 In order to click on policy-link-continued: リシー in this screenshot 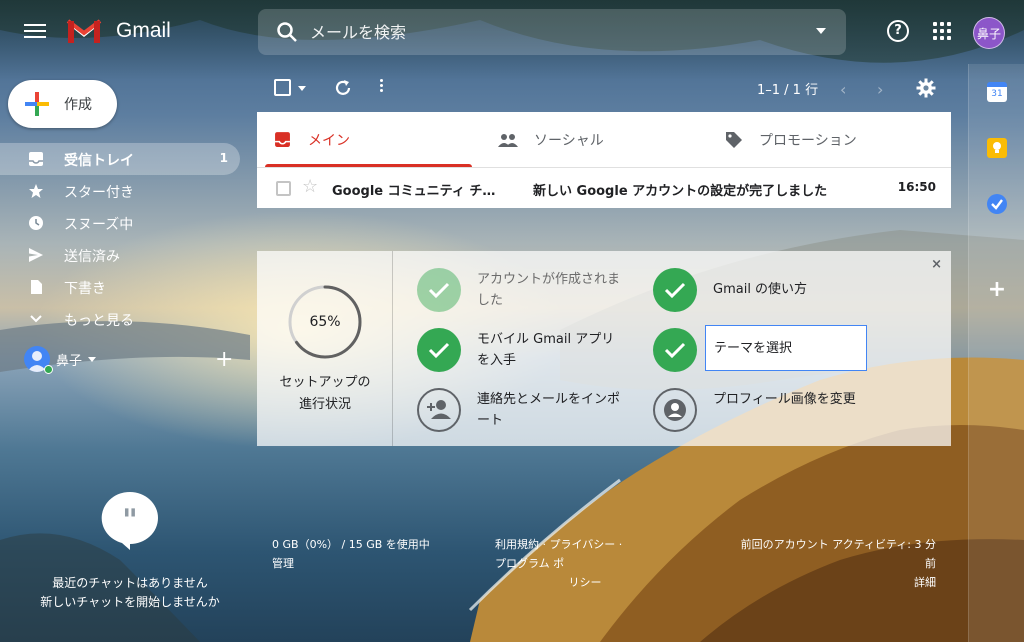, I will do `click(565, 582)`.